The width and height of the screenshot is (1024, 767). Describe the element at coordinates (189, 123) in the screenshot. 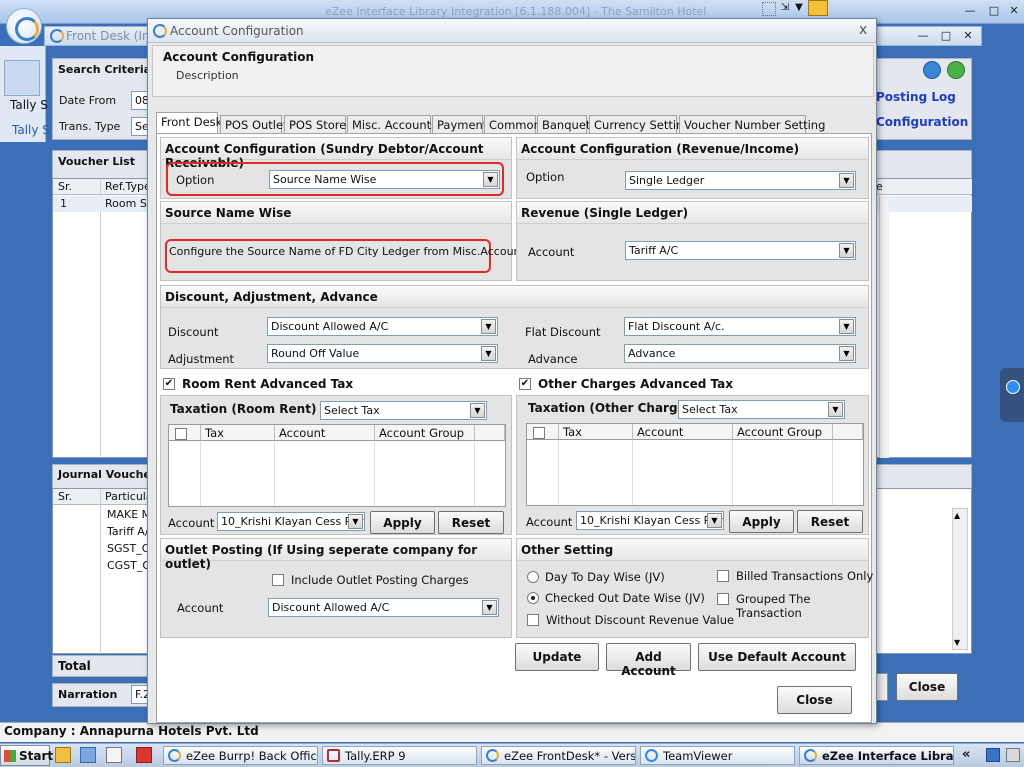

I see `tab-front-desk: Front Desk` at that location.